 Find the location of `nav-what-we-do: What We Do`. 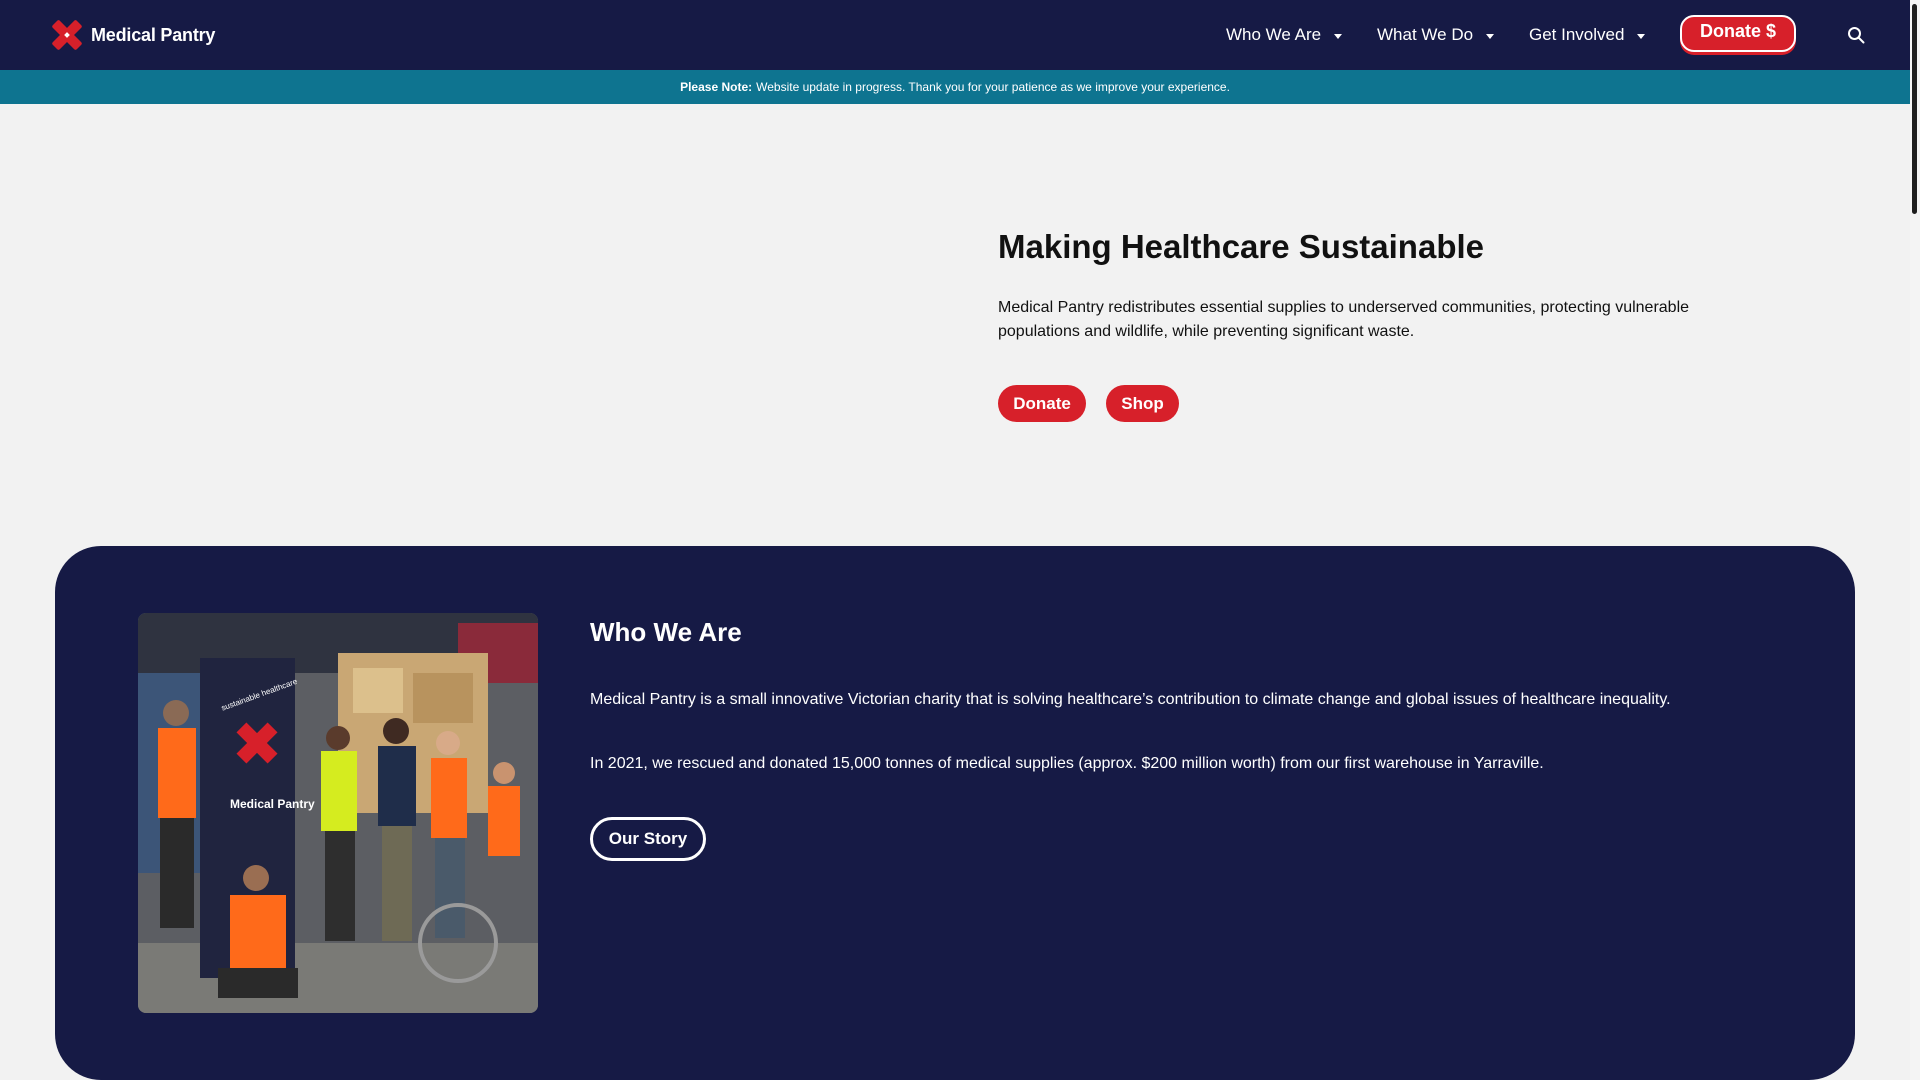

nav-what-we-do: What We Do is located at coordinates (1436, 35).